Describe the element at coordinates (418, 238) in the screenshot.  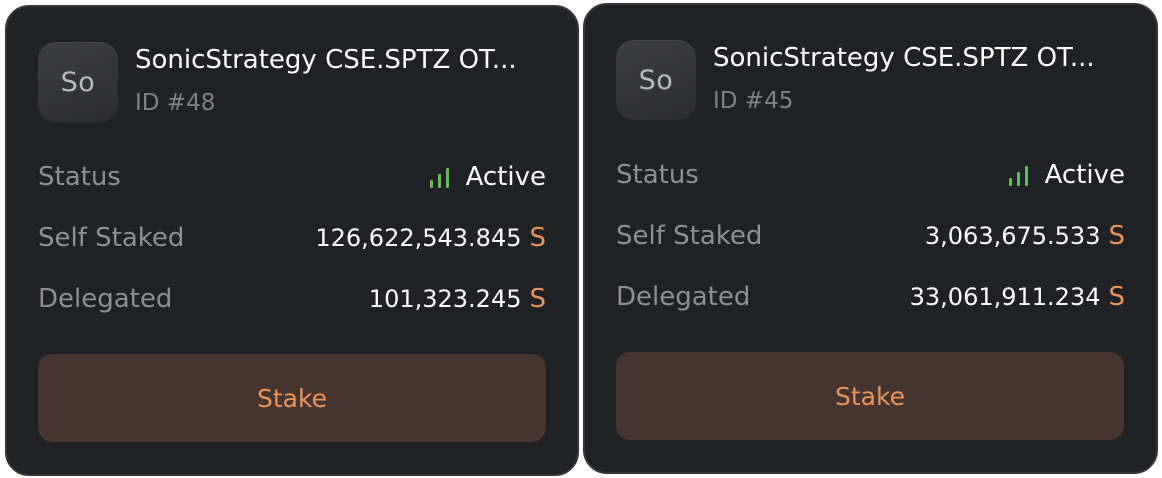
I see `self-staked-value: 126,622,543.845` at that location.